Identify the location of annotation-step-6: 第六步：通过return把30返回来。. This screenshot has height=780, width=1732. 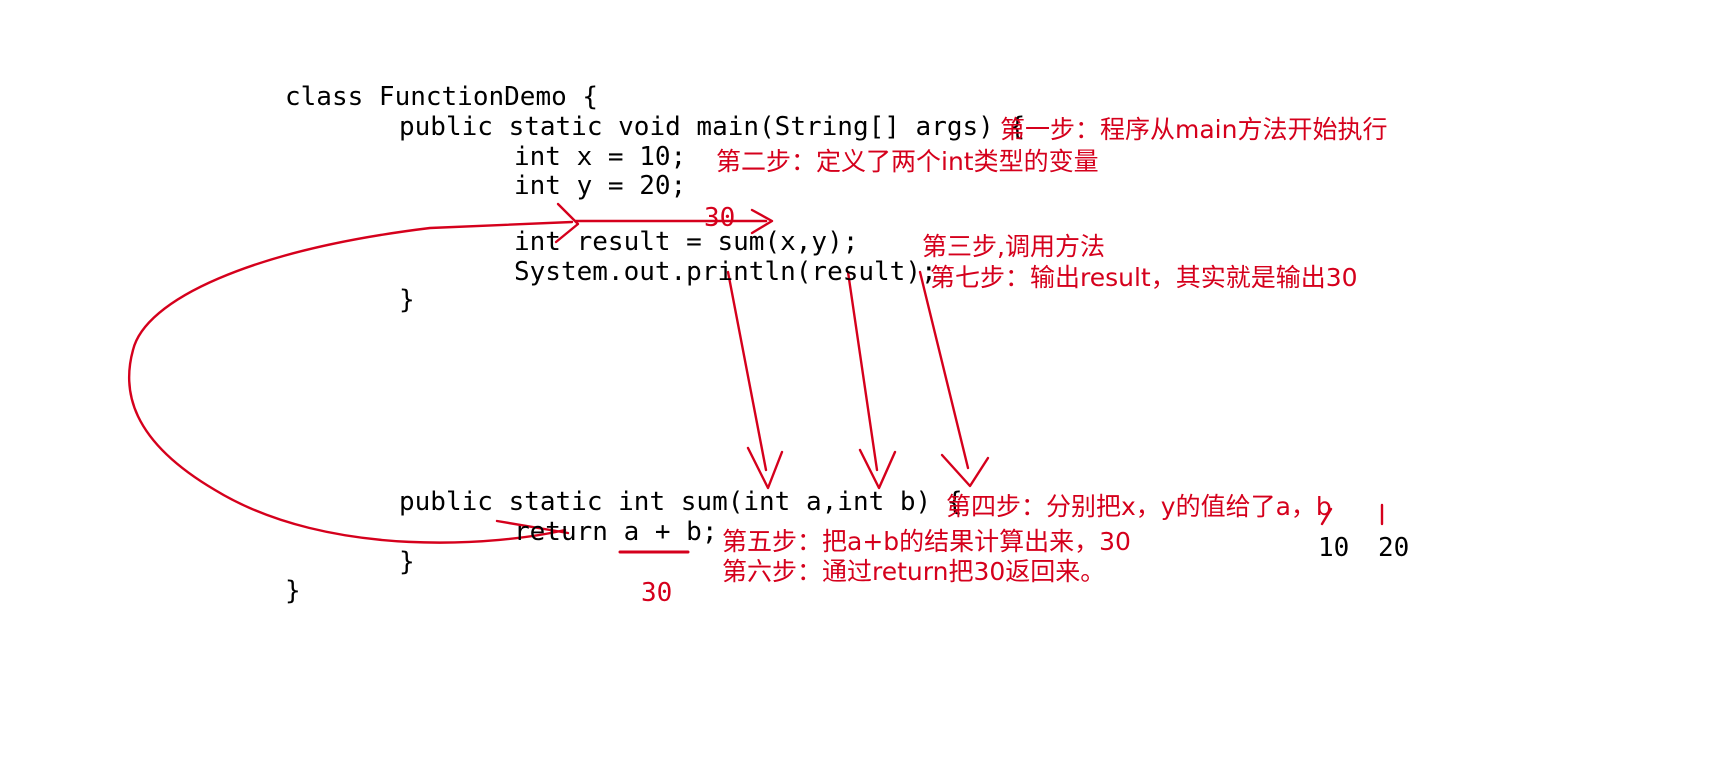
(914, 571).